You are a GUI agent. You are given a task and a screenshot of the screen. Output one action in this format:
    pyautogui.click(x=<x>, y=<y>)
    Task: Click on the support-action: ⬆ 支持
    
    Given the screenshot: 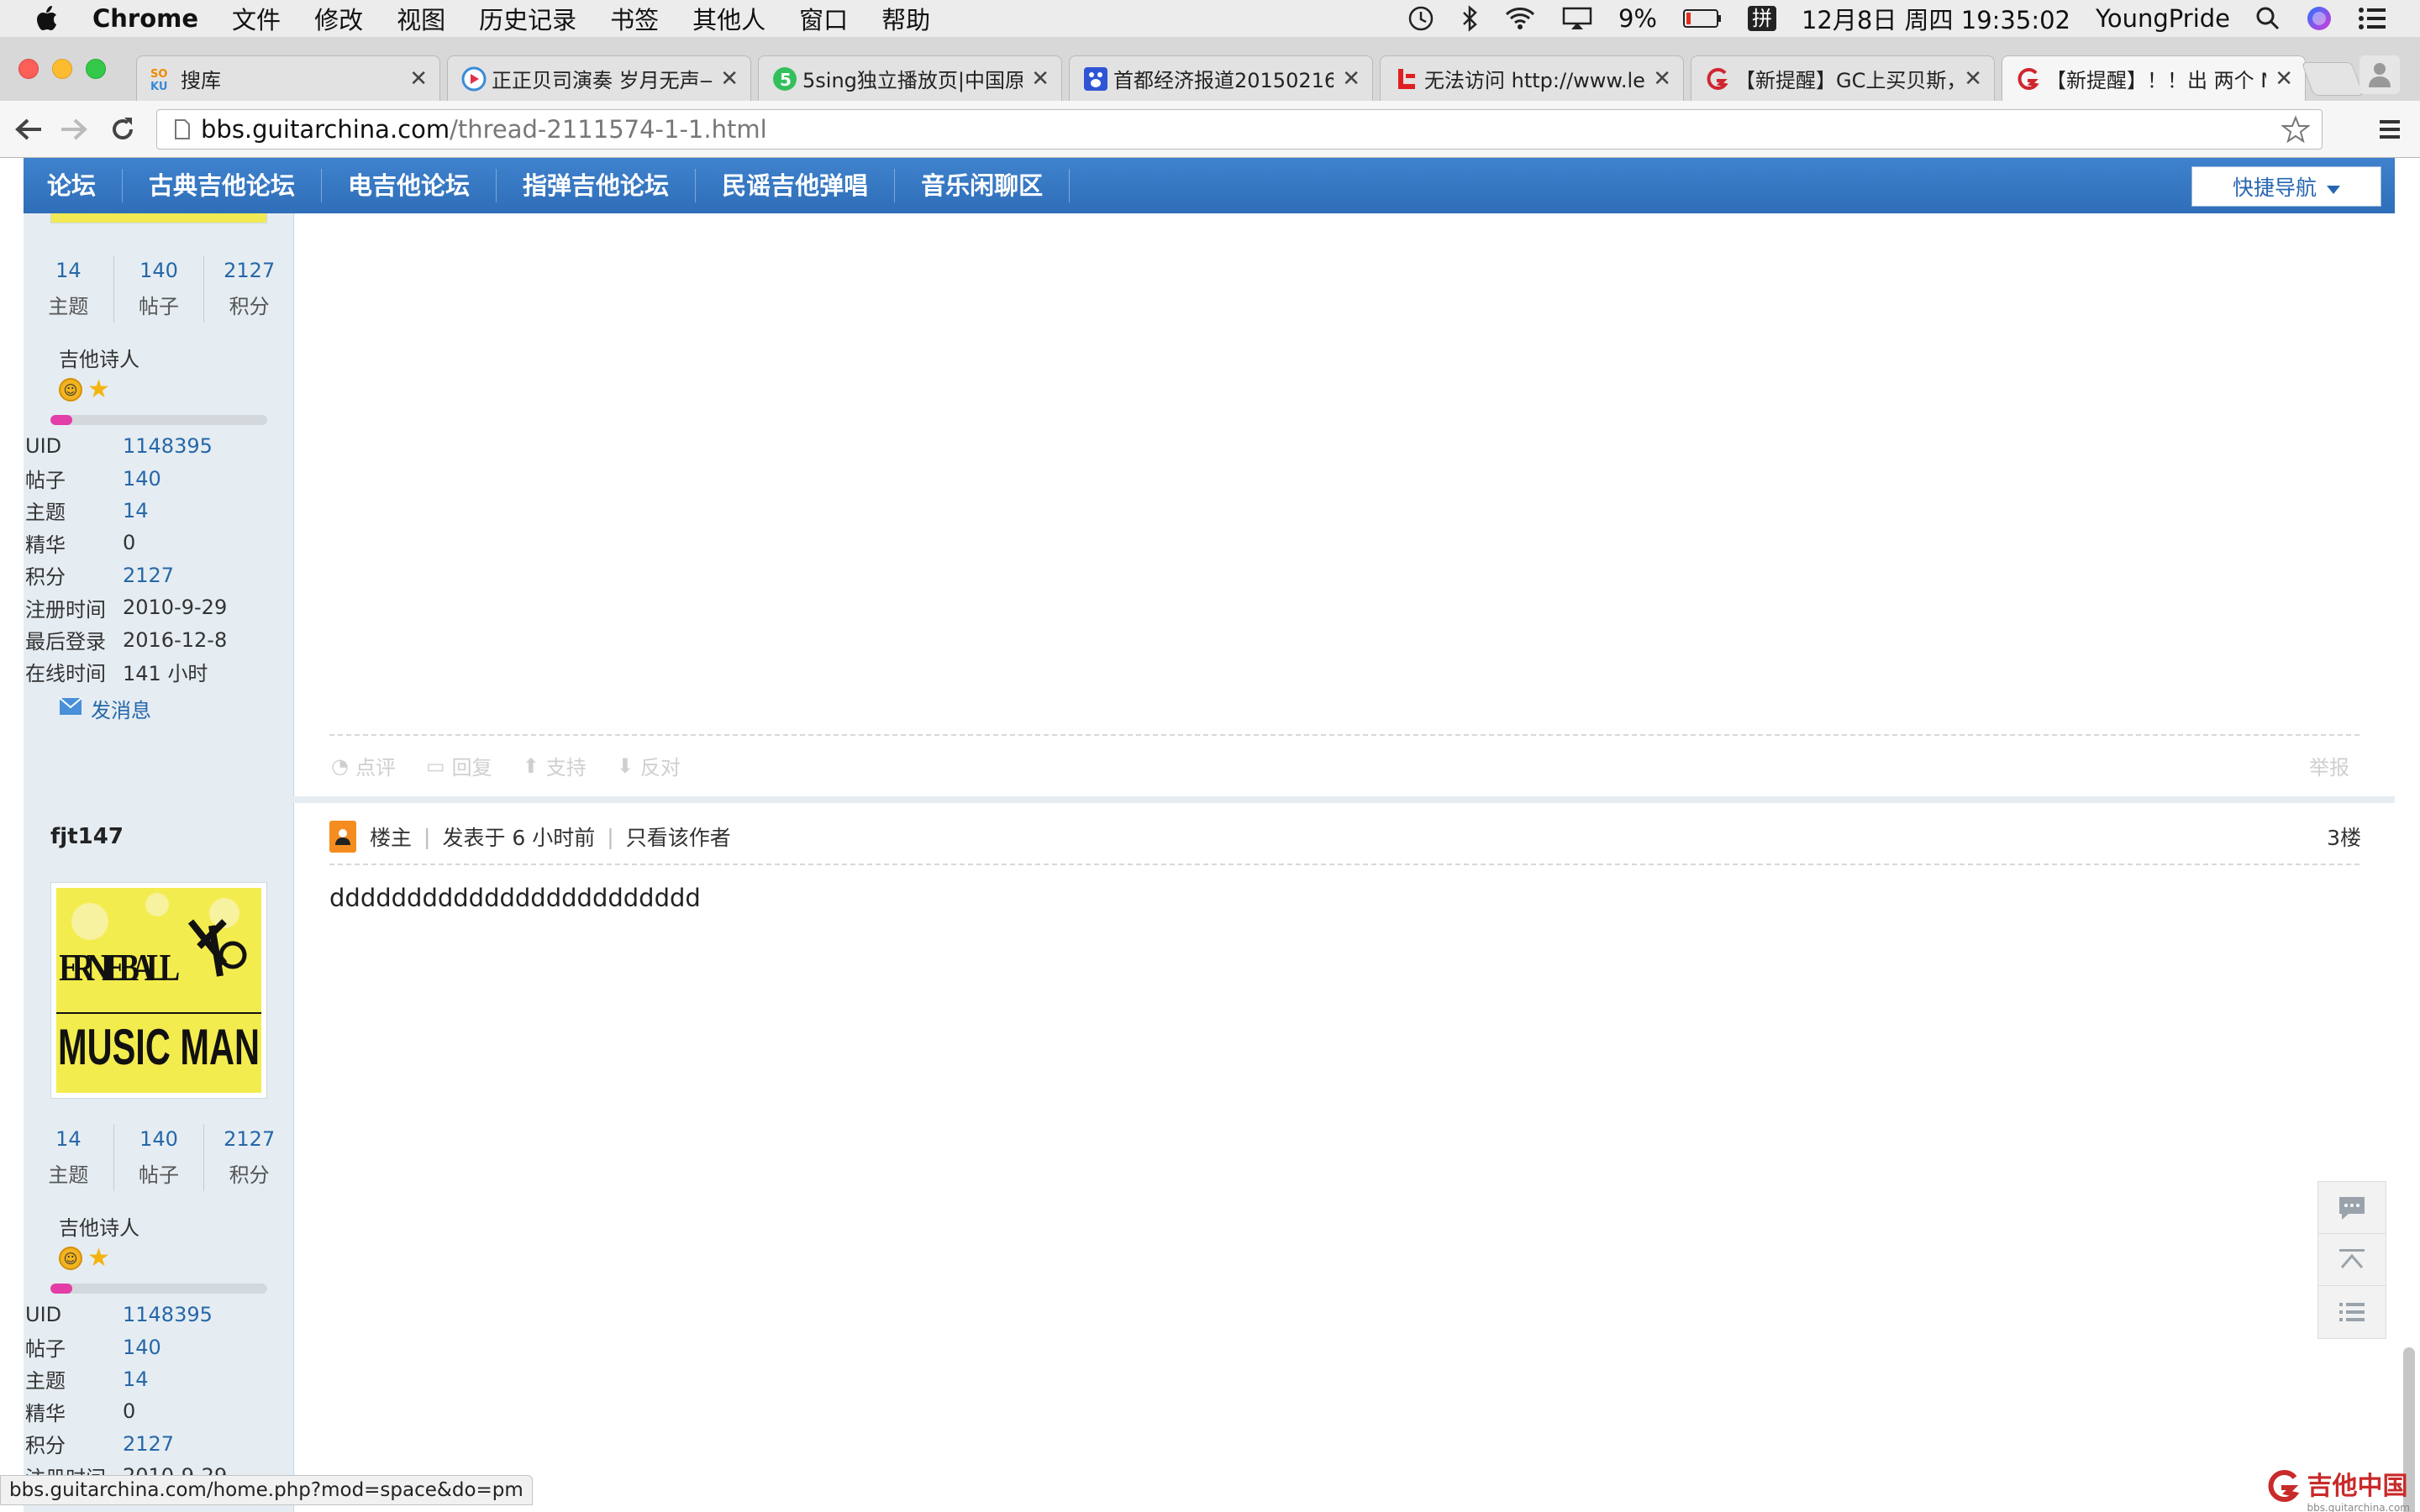 What is the action you would take?
    pyautogui.click(x=555, y=765)
    